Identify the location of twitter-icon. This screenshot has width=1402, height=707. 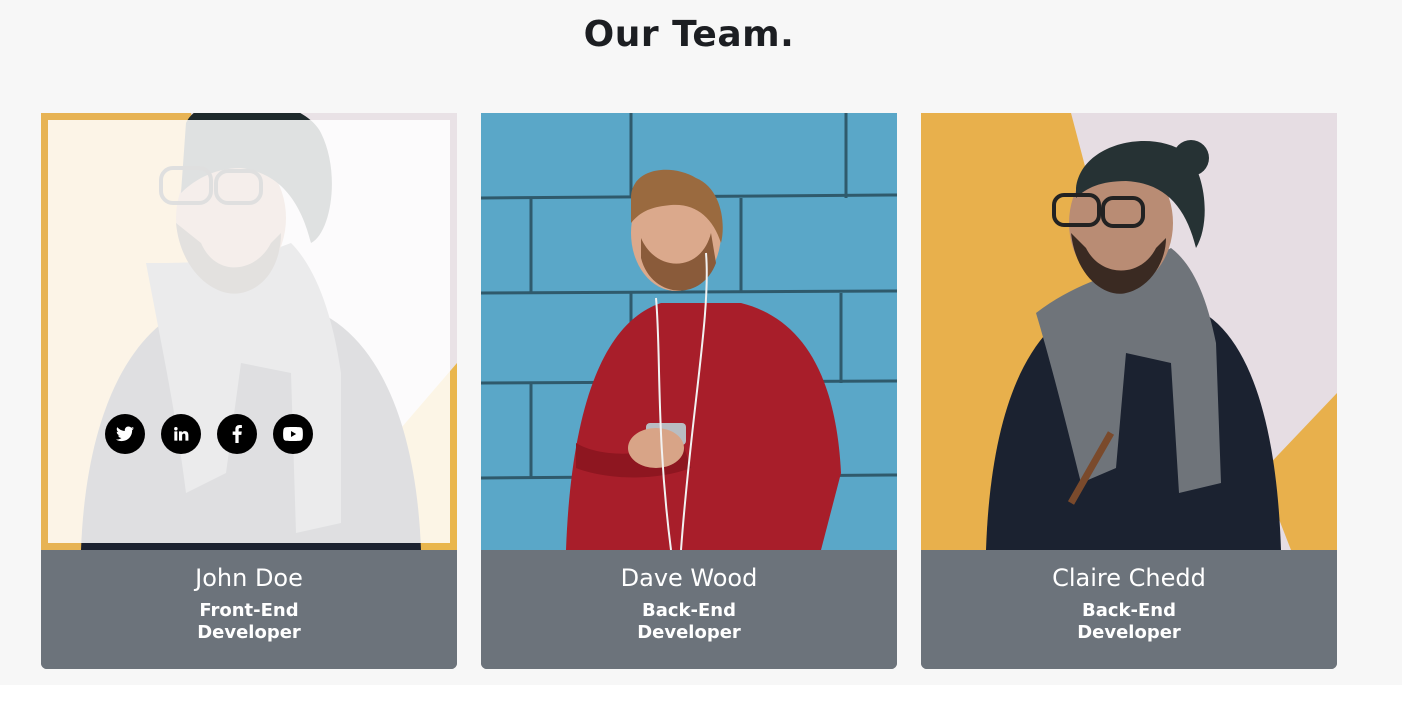
(125, 434).